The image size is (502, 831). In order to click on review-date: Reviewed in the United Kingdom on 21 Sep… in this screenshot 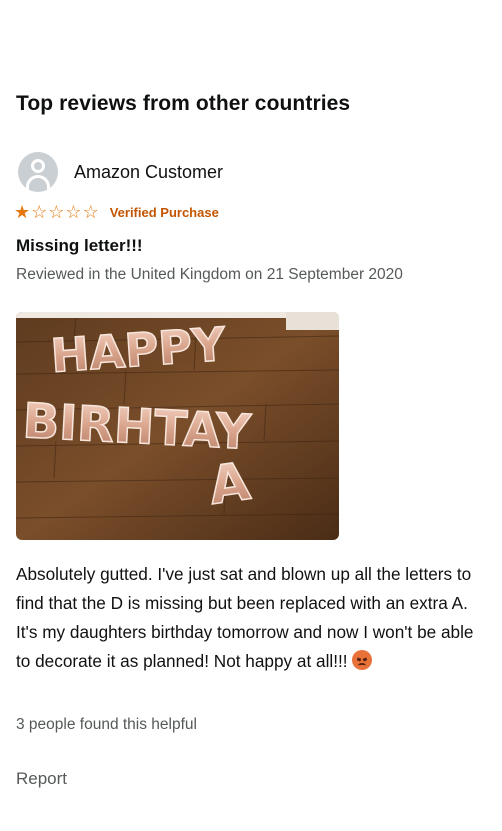, I will do `click(209, 274)`.